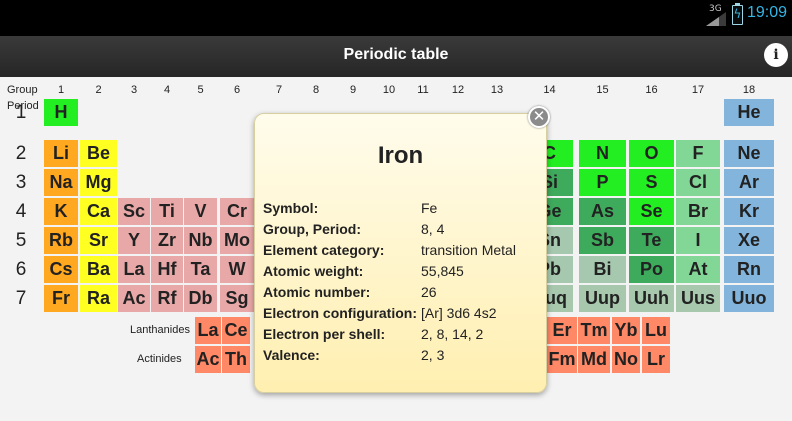 This screenshot has height=421, width=792. Describe the element at coordinates (602, 298) in the screenshot. I see `element-cell-uup: Uup` at that location.